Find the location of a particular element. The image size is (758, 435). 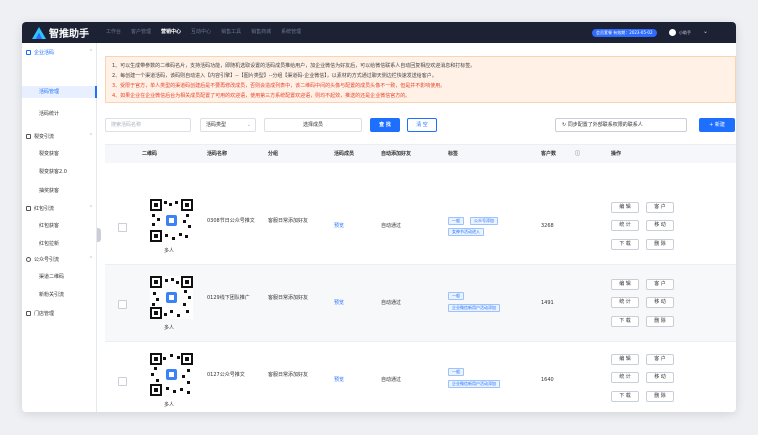

store-icon is located at coordinates (28, 313).